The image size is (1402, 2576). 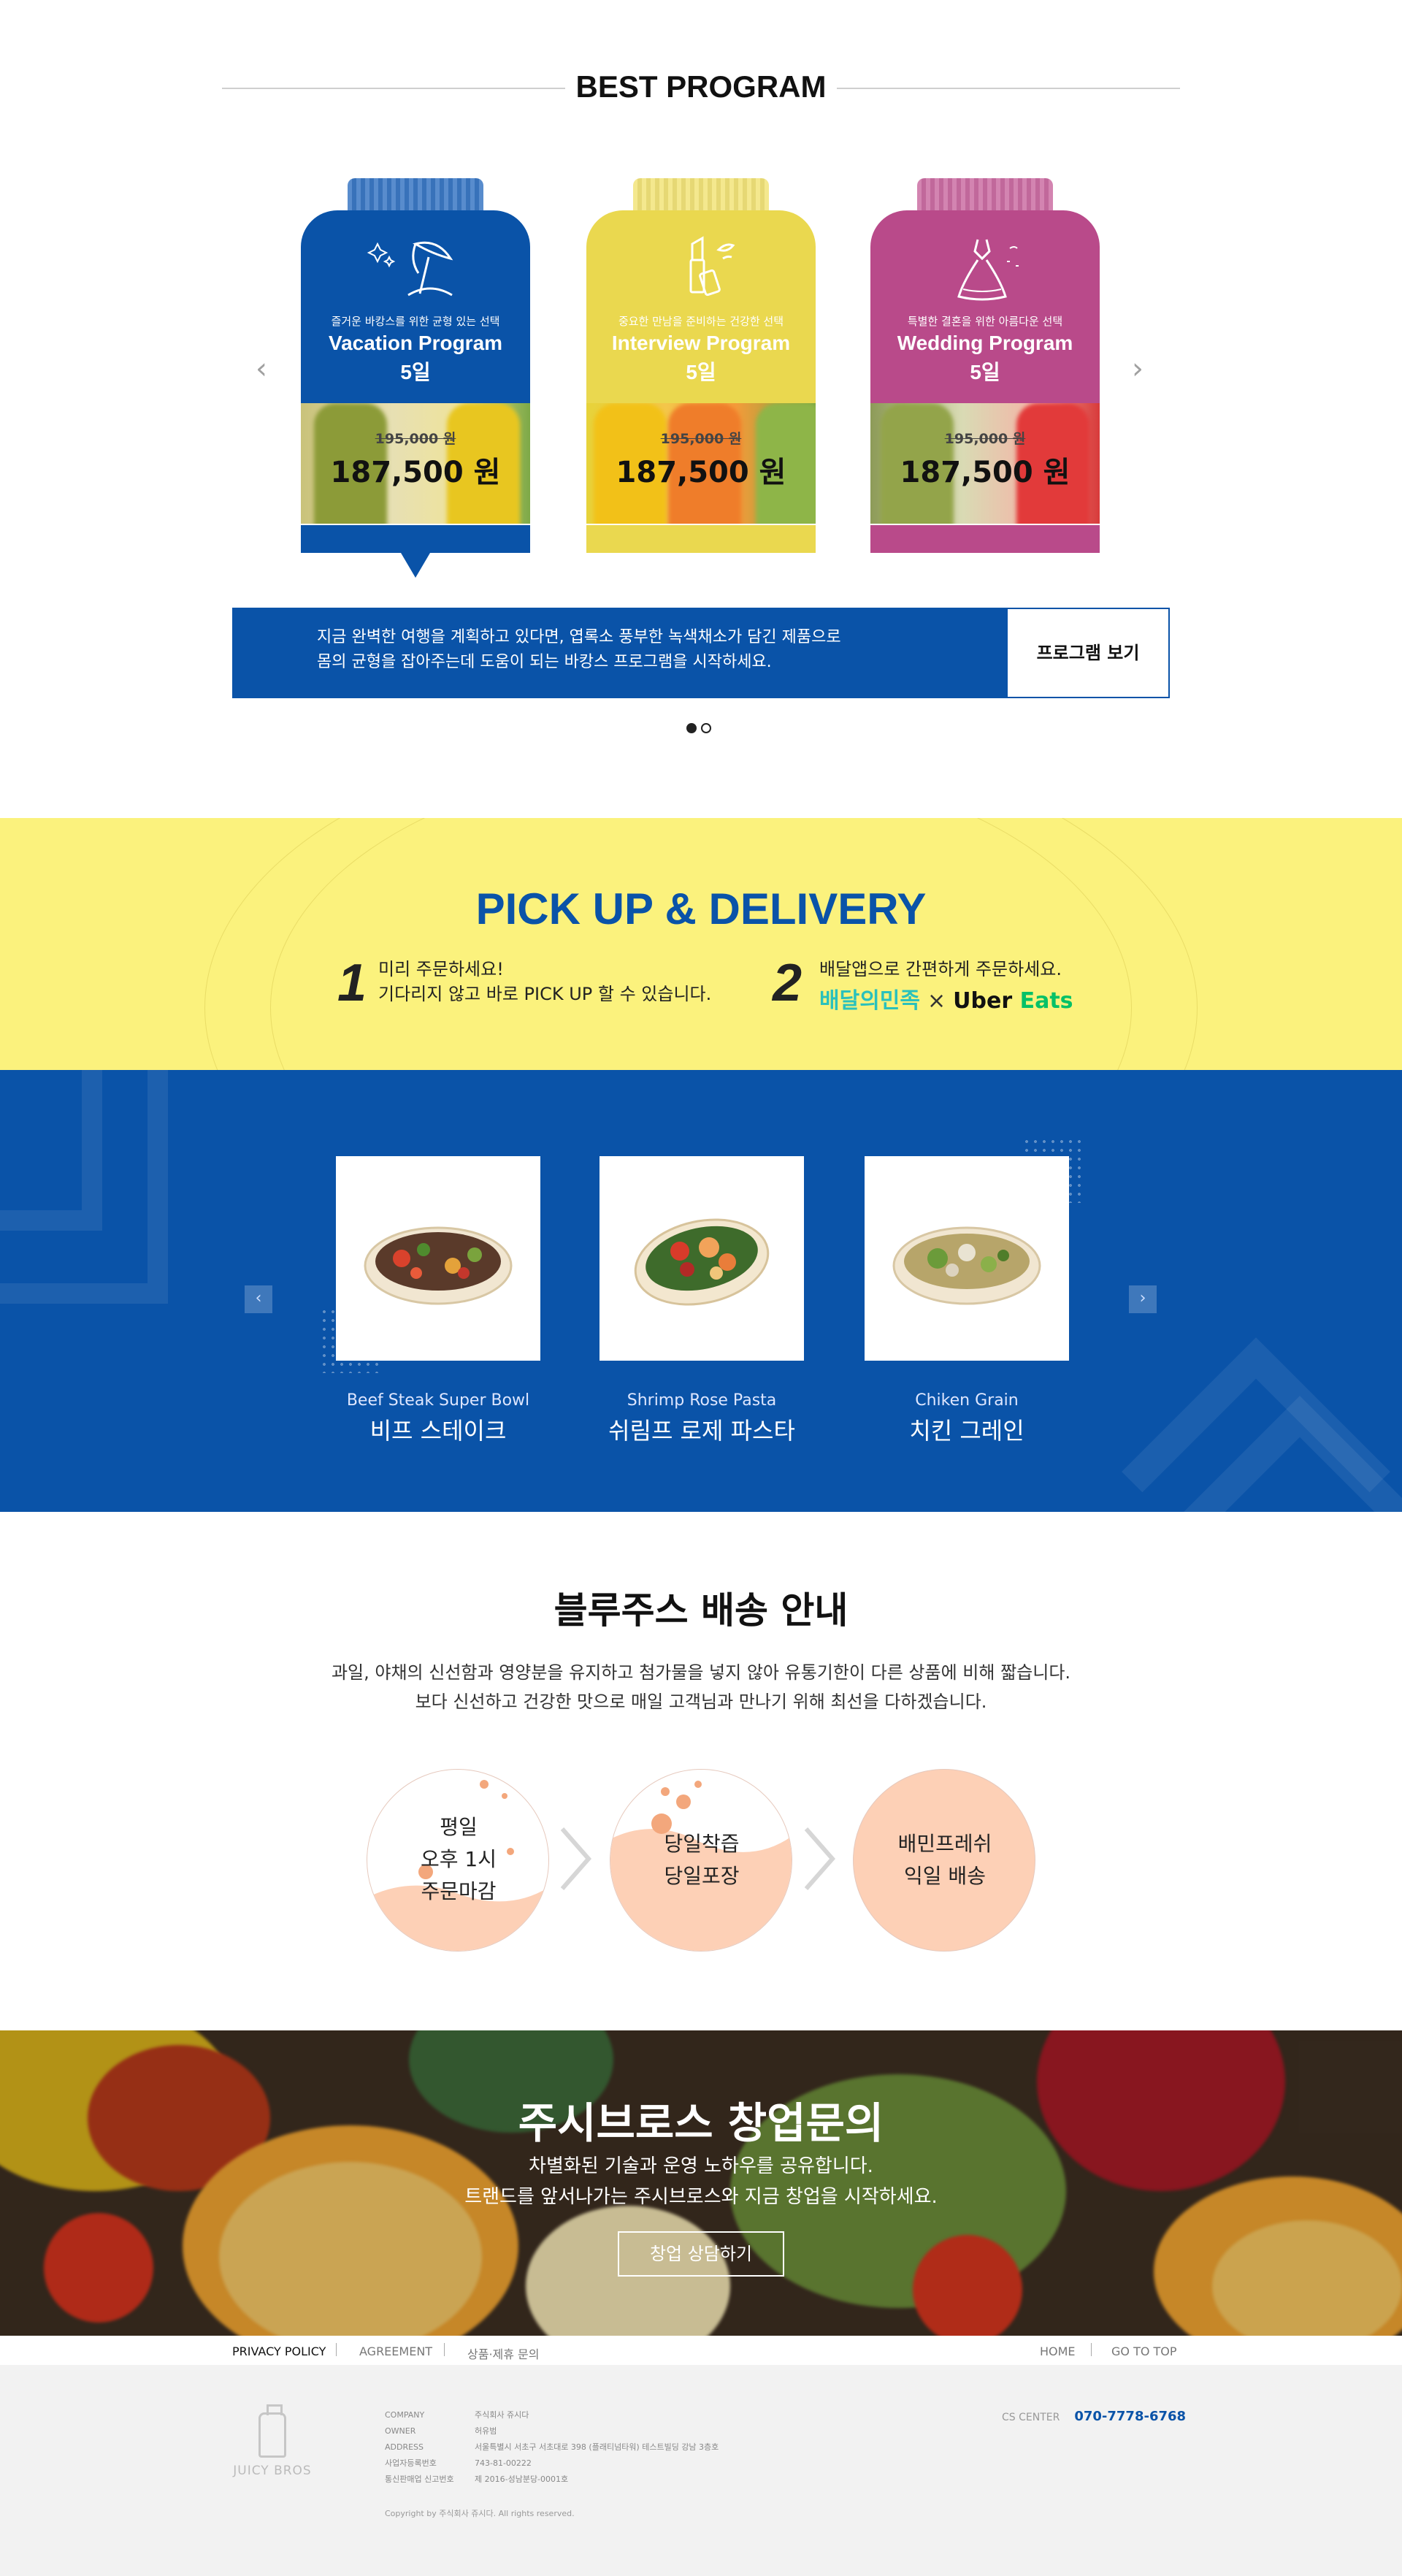 I want to click on bottle-icon, so click(x=272, y=2431).